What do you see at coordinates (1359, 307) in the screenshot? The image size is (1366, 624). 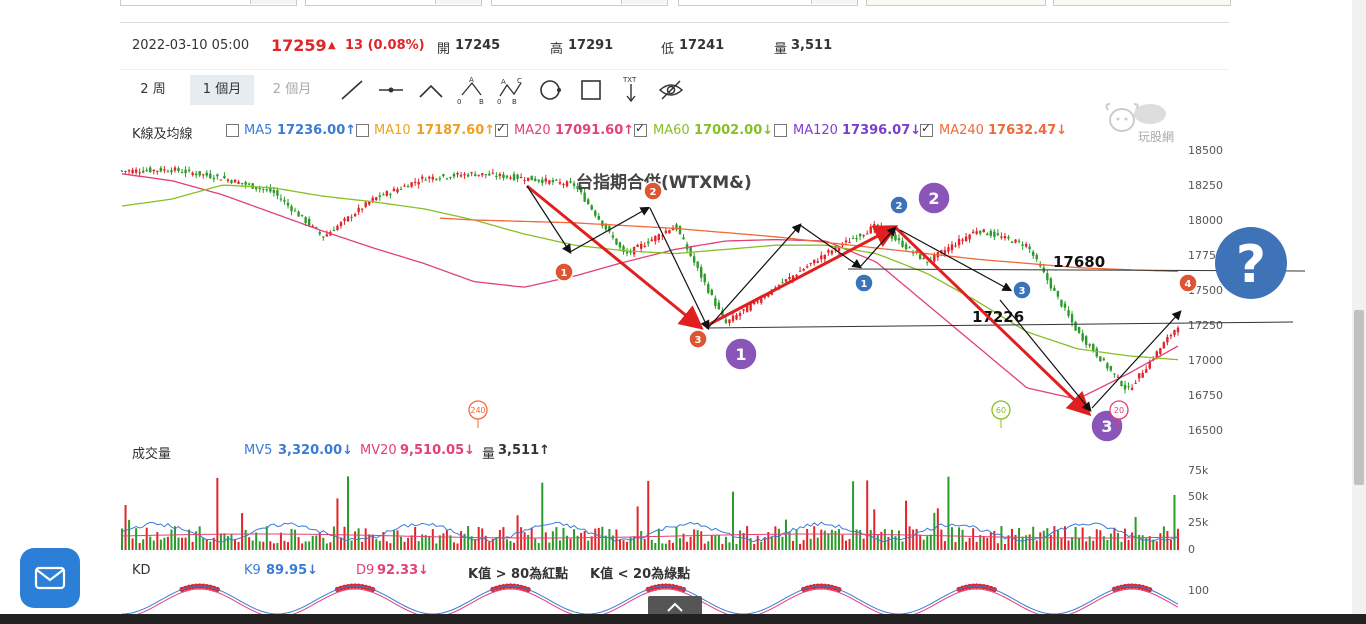 I see `page-scrollbar` at bounding box center [1359, 307].